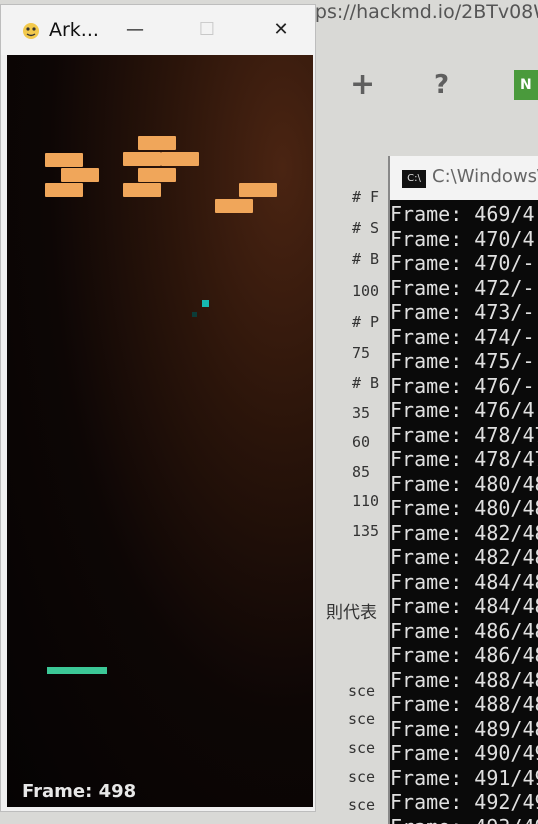 This screenshot has width=538, height=824. I want to click on python-snake-icon, so click(31, 31).